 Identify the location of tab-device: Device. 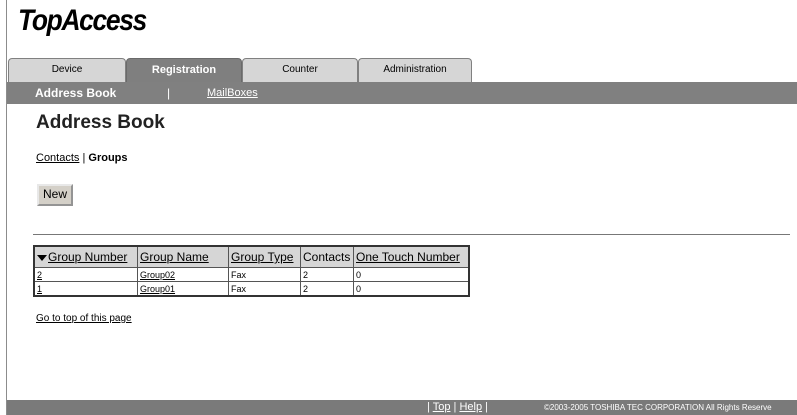
(67, 70).